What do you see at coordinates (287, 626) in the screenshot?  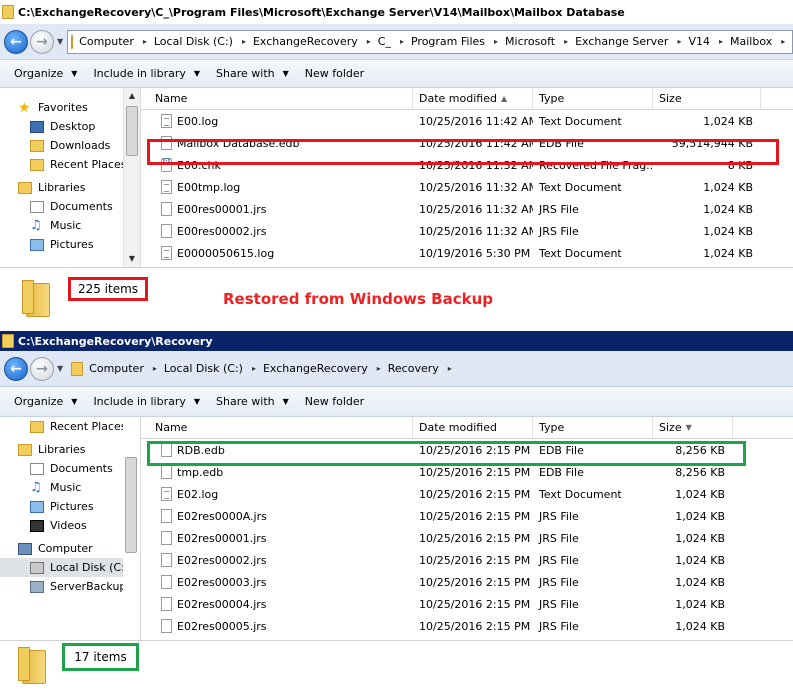 I see `file-name-cell: E02res00005.jrs` at bounding box center [287, 626].